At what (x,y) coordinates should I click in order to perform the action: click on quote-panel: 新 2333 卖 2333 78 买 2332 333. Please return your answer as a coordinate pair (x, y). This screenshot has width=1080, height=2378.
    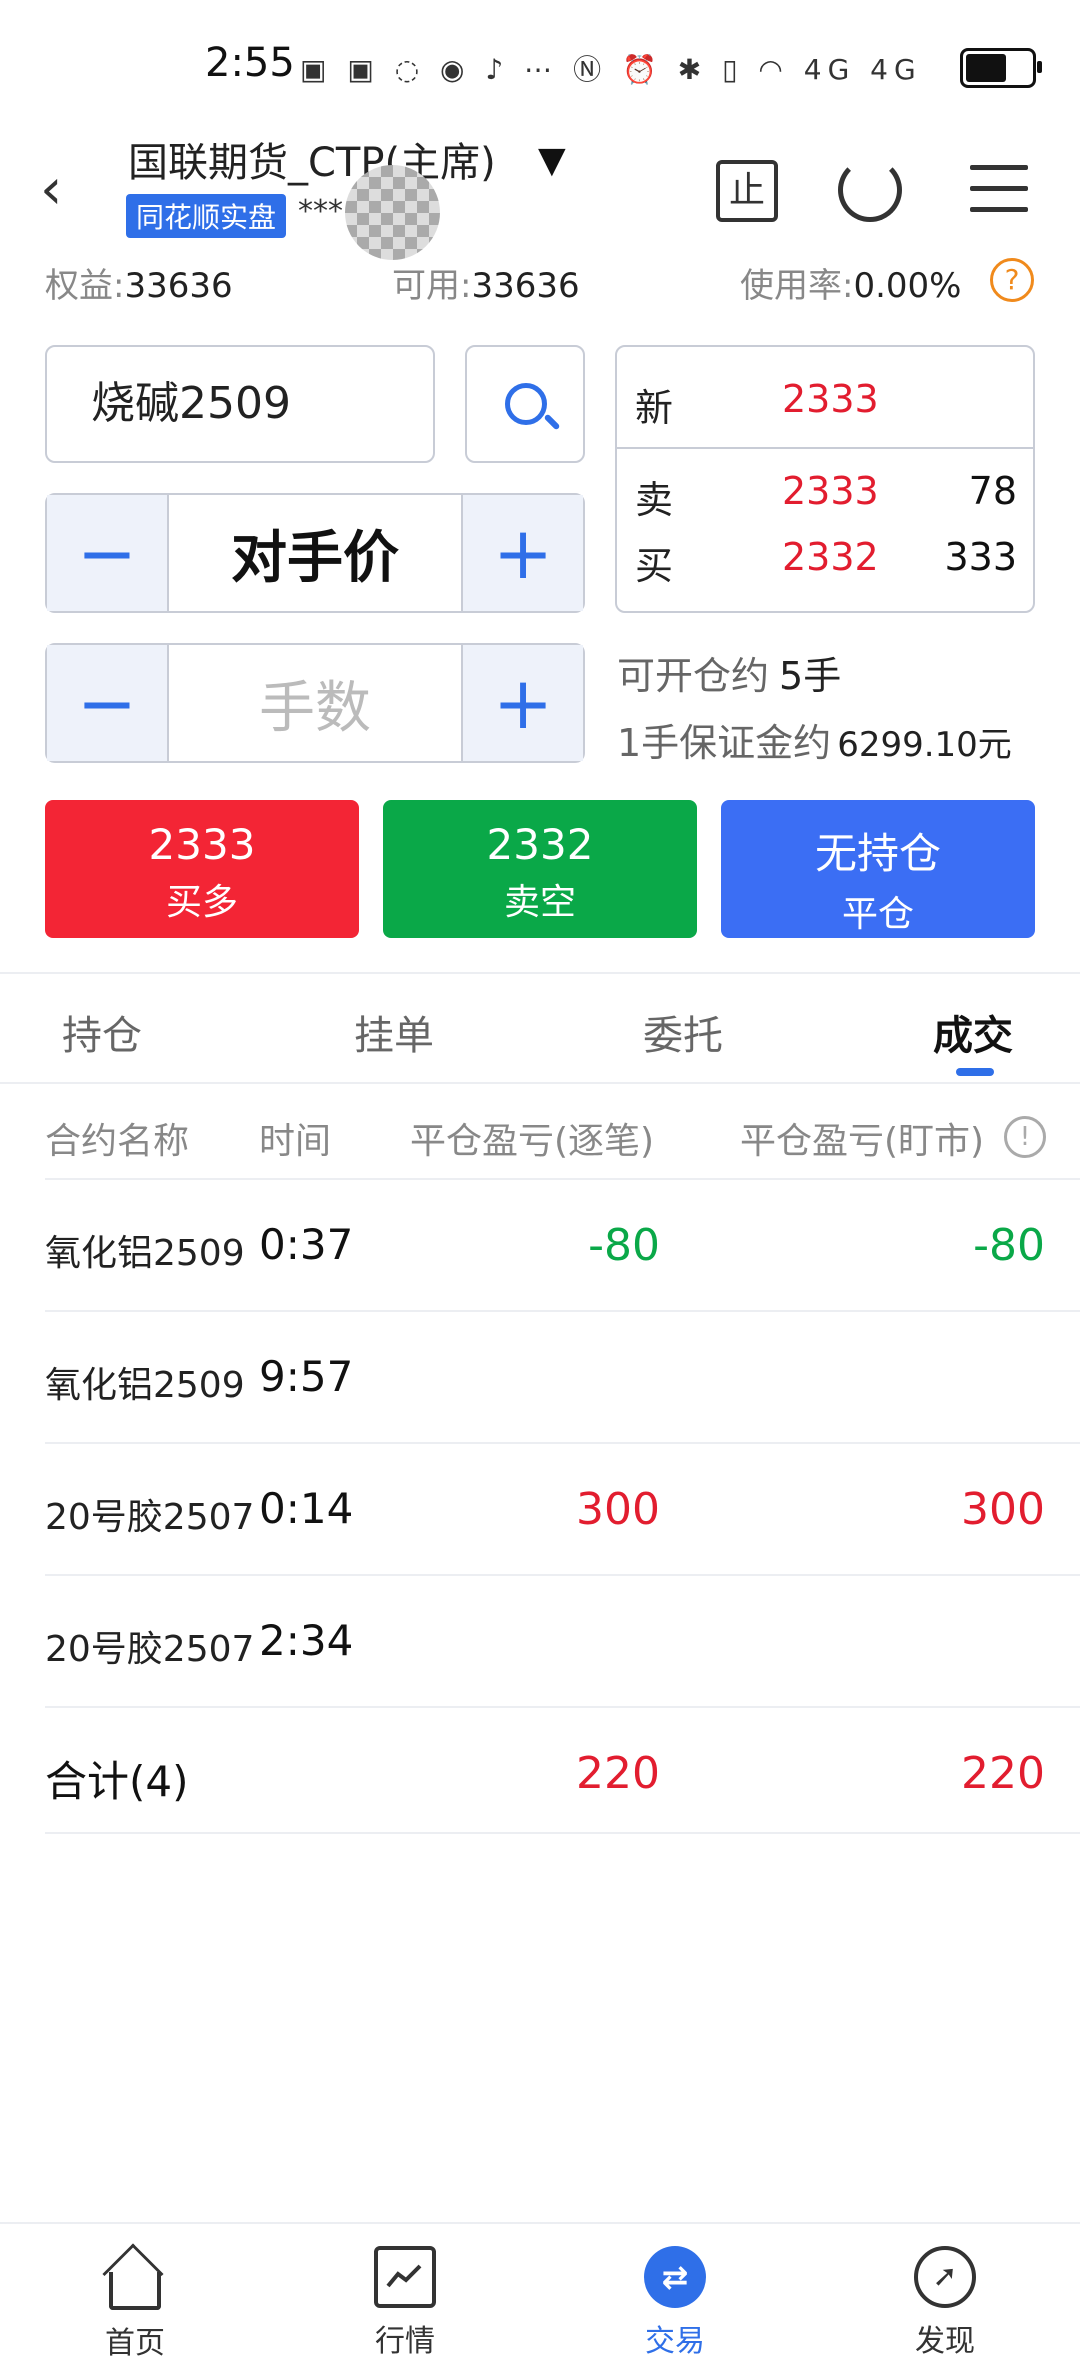
    Looking at the image, I should click on (825, 479).